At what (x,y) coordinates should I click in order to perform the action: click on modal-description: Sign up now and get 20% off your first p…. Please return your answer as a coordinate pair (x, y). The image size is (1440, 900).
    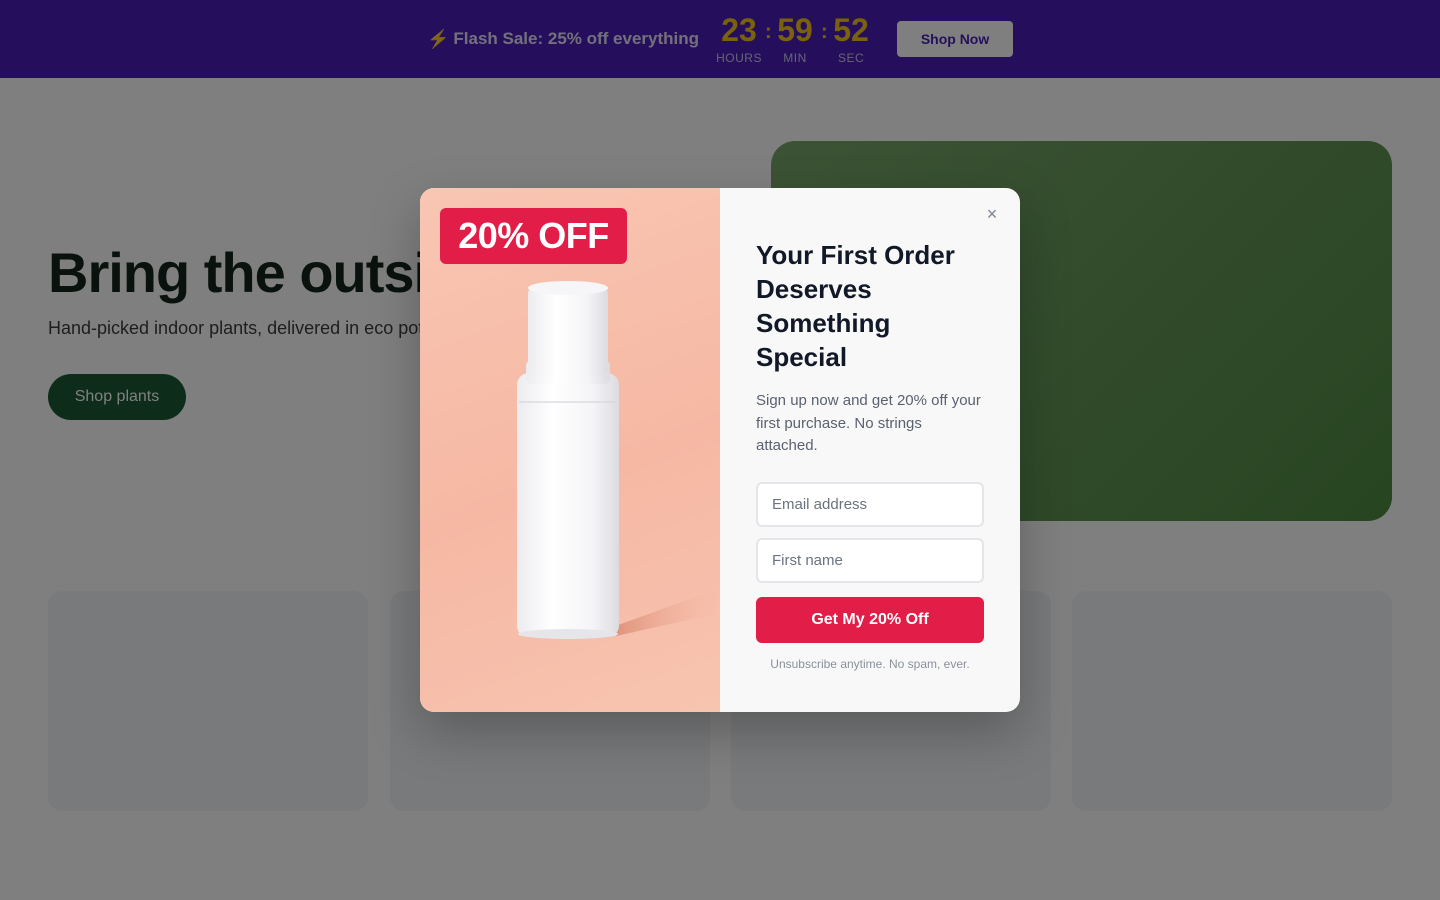
    Looking at the image, I should click on (868, 423).